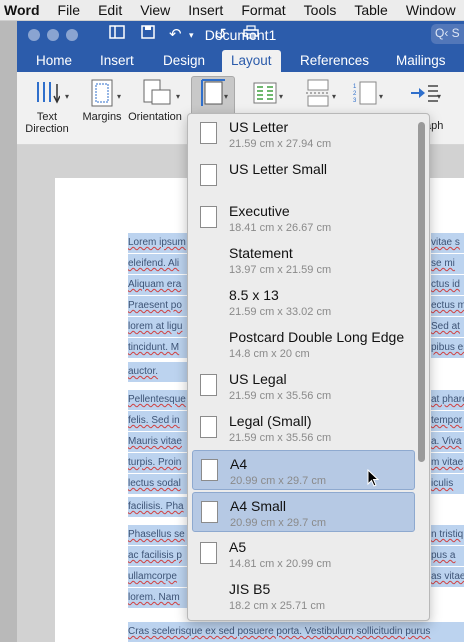 The height and width of the screenshot is (642, 464). Describe the element at coordinates (280, 564) in the screenshot. I see `paper-size-dimensions: 14.81 cm x 20.99 cm` at that location.